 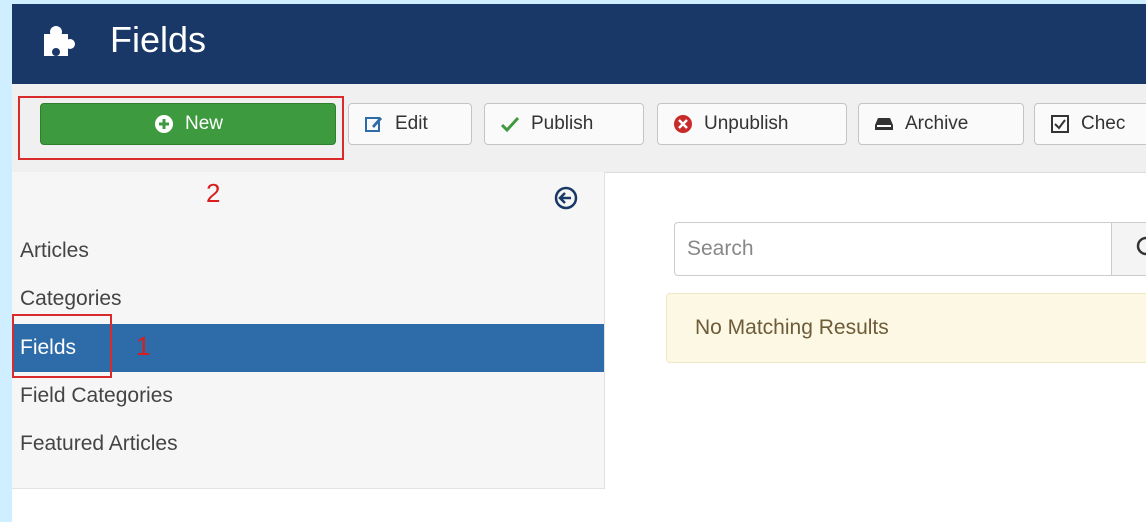 What do you see at coordinates (1103, 123) in the screenshot?
I see `check-in-button-label: Chec` at bounding box center [1103, 123].